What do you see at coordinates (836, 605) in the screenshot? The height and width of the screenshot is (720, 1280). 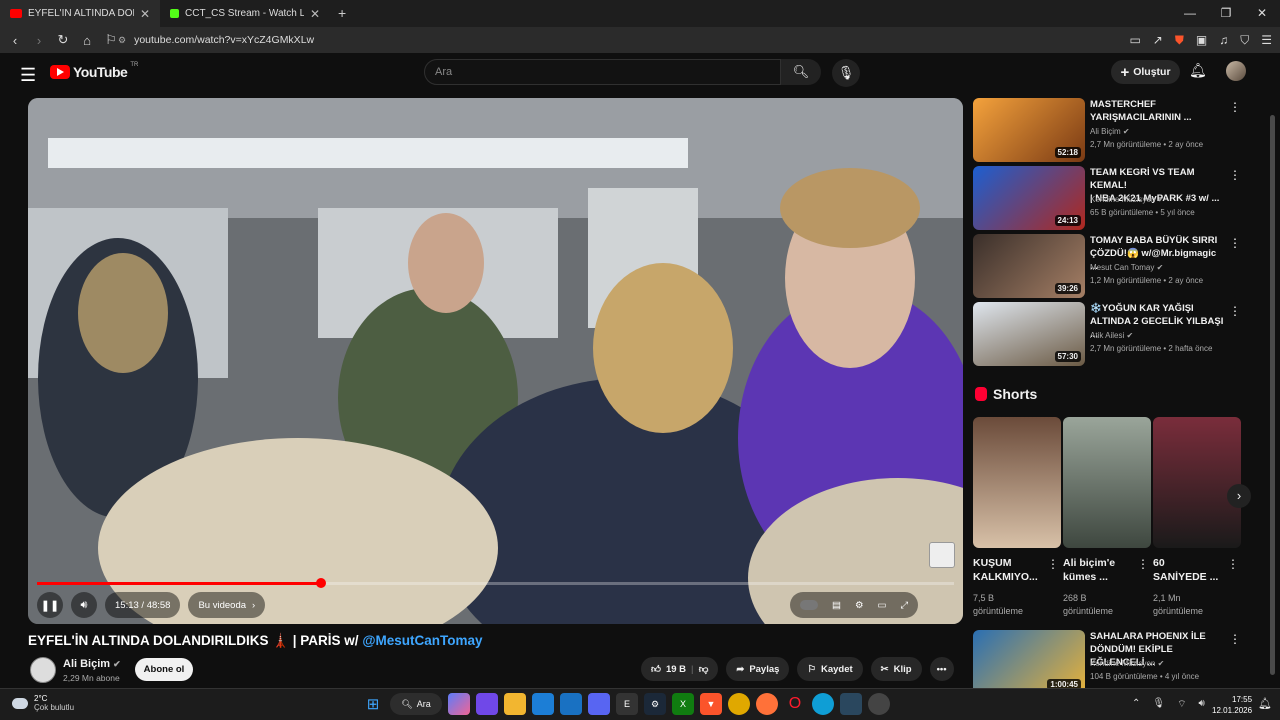 I see `subtitles-icon: ▤` at bounding box center [836, 605].